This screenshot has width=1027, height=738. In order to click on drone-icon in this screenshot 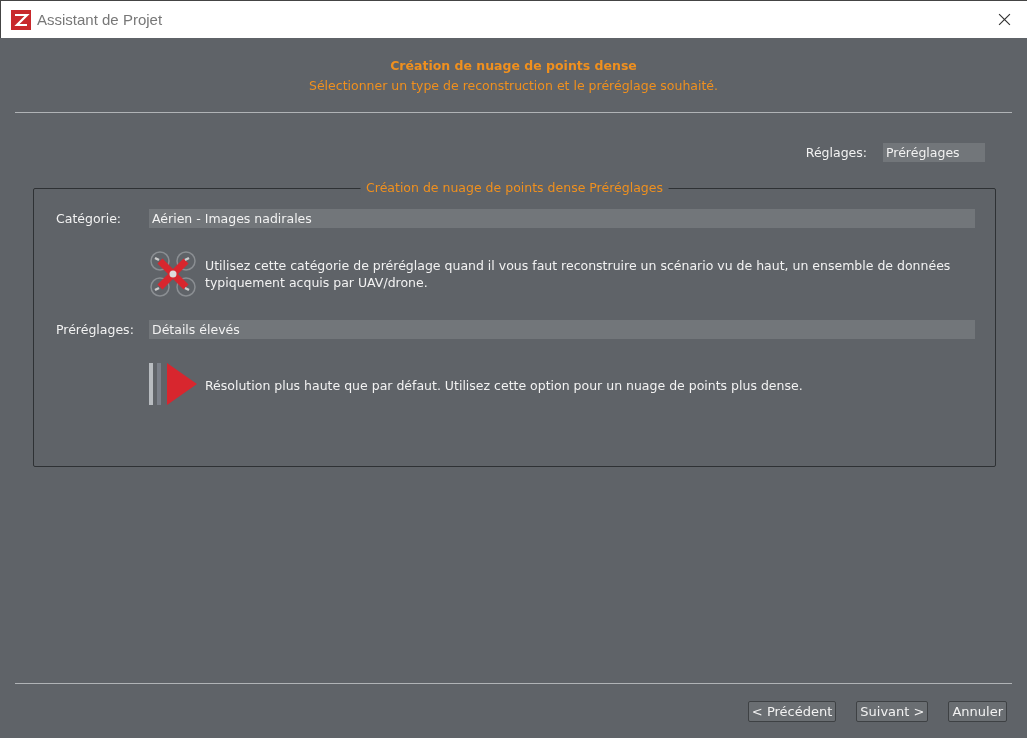, I will do `click(173, 274)`.